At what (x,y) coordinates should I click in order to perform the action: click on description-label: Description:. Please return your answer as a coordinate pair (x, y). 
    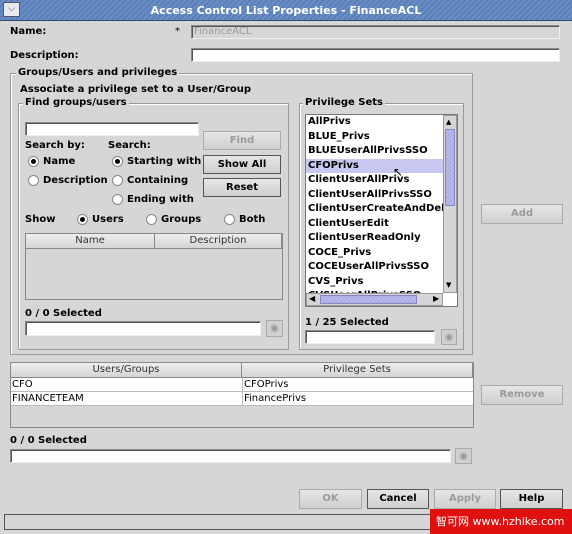
    Looking at the image, I should click on (44, 55).